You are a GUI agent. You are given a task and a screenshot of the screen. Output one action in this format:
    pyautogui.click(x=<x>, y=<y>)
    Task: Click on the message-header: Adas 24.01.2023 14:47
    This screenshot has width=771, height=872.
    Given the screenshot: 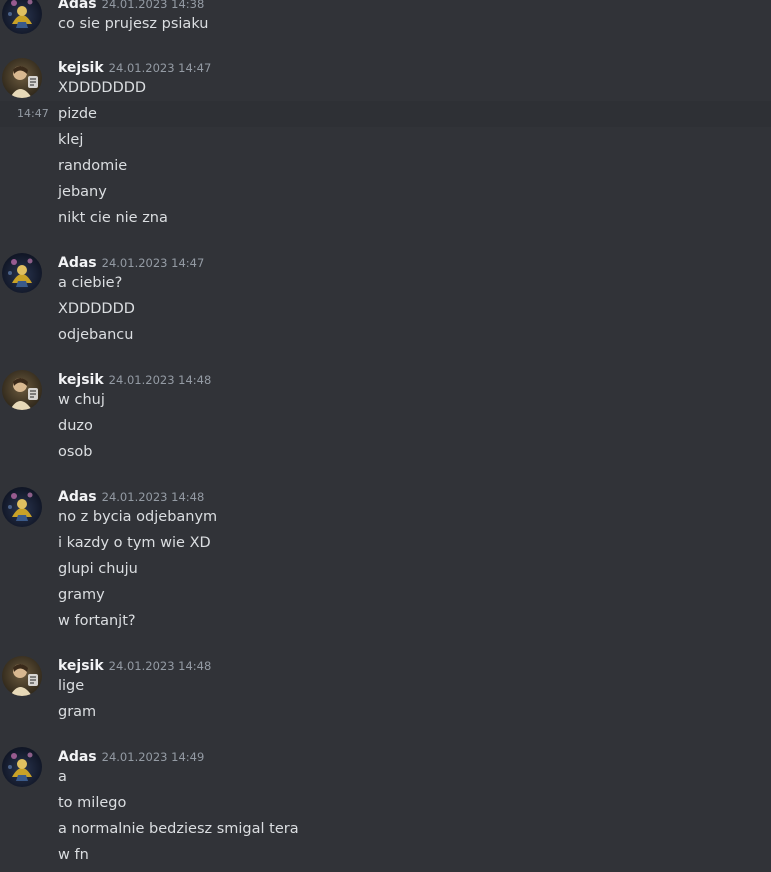 What is the action you would take?
    pyautogui.click(x=131, y=262)
    